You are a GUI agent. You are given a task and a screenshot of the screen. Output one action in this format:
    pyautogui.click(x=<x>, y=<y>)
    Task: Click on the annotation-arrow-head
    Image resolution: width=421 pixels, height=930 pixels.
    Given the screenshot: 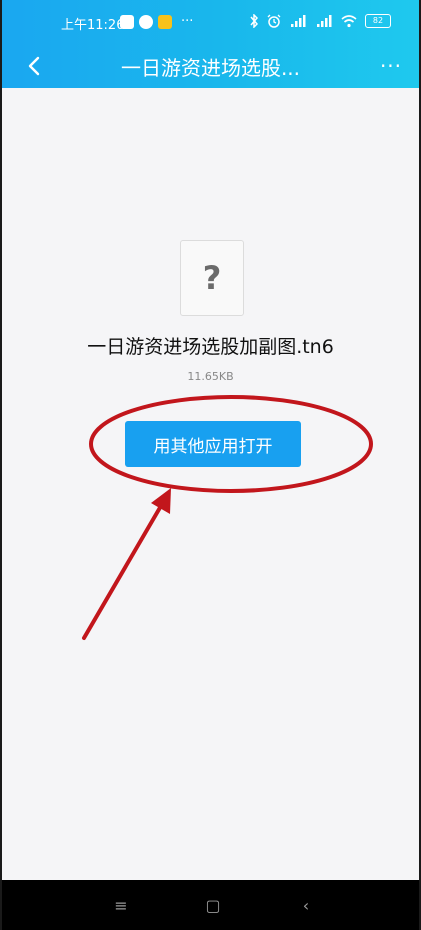 What is the action you would take?
    pyautogui.click(x=161, y=501)
    